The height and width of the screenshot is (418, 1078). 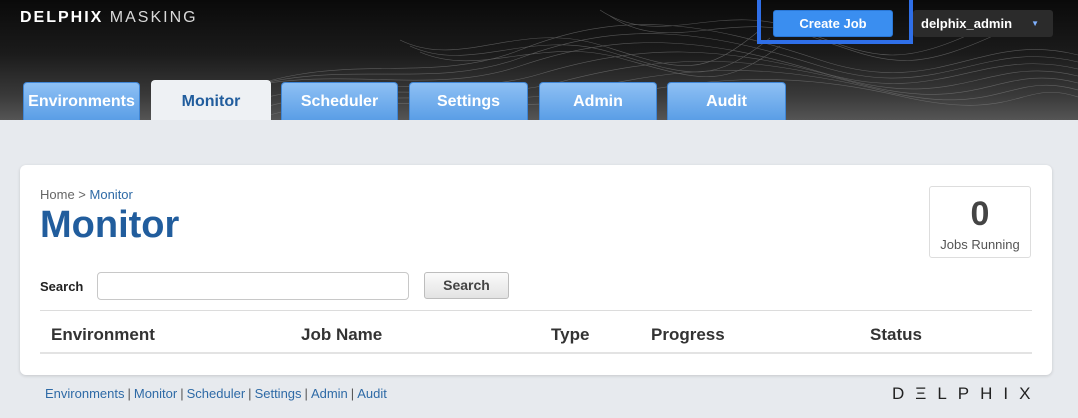 I want to click on brand-name: DELPHIX, so click(x=62, y=17).